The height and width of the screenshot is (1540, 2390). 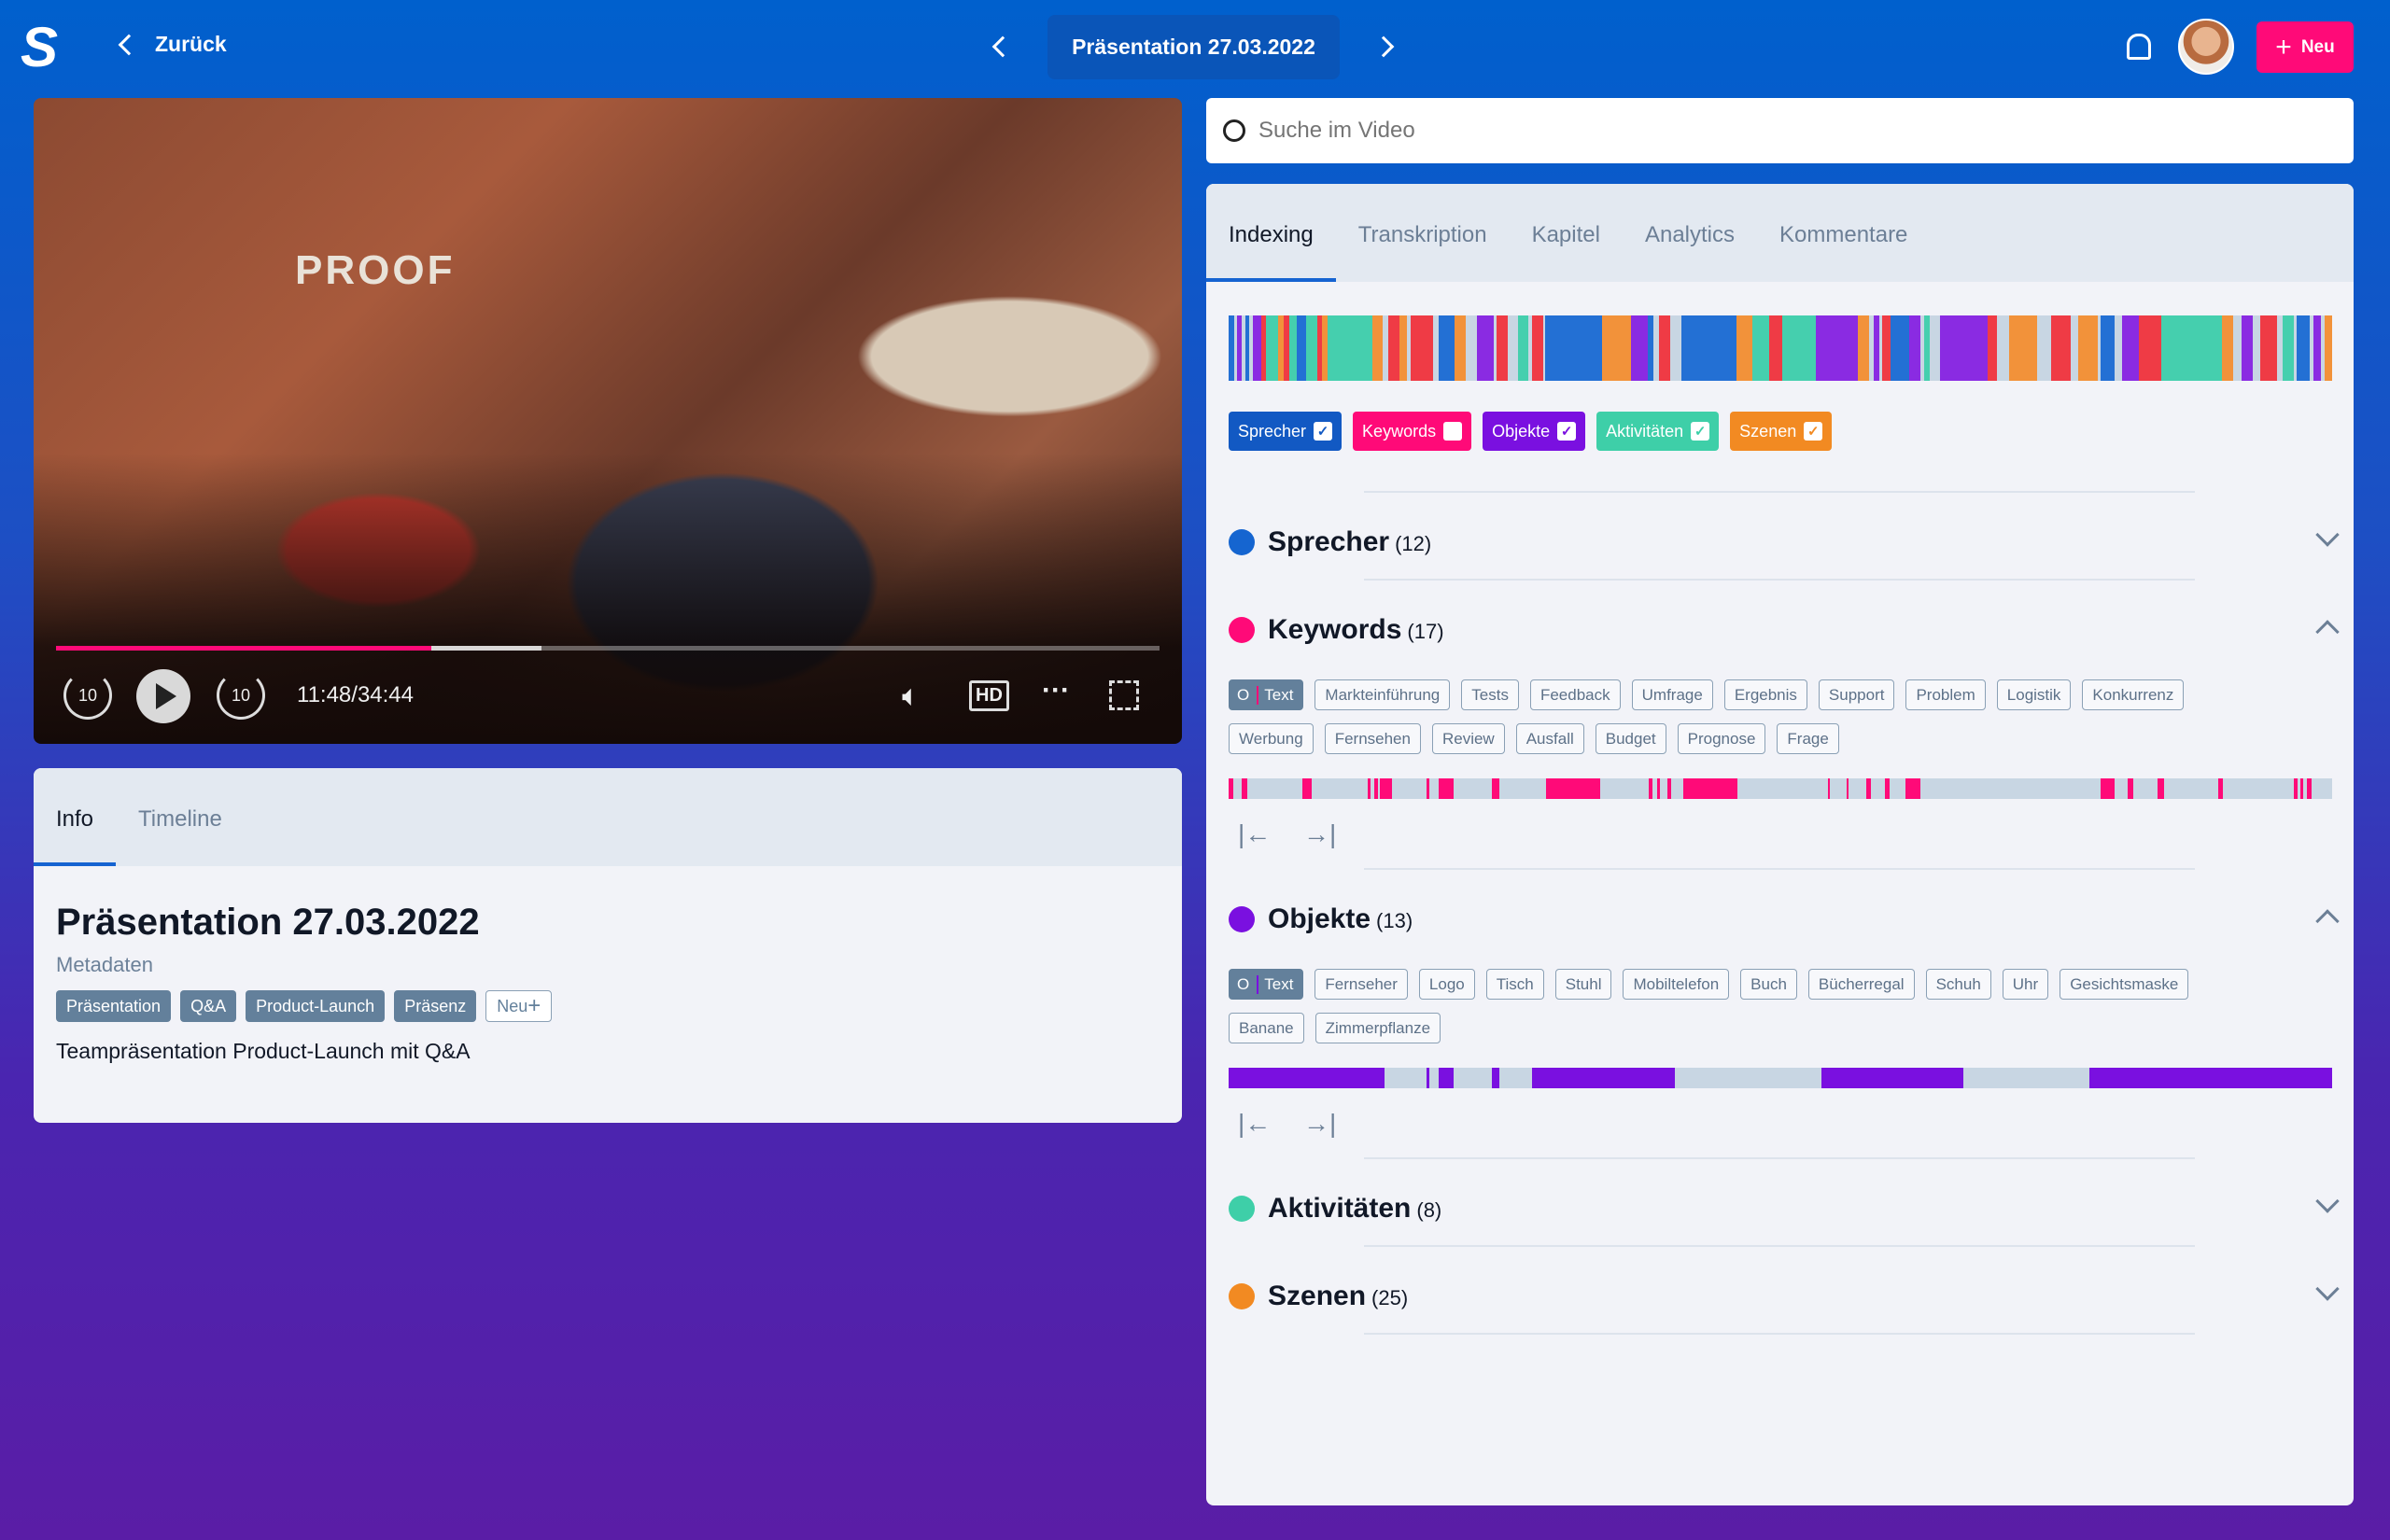 I want to click on meta-tag: Präsentation, so click(x=114, y=1006).